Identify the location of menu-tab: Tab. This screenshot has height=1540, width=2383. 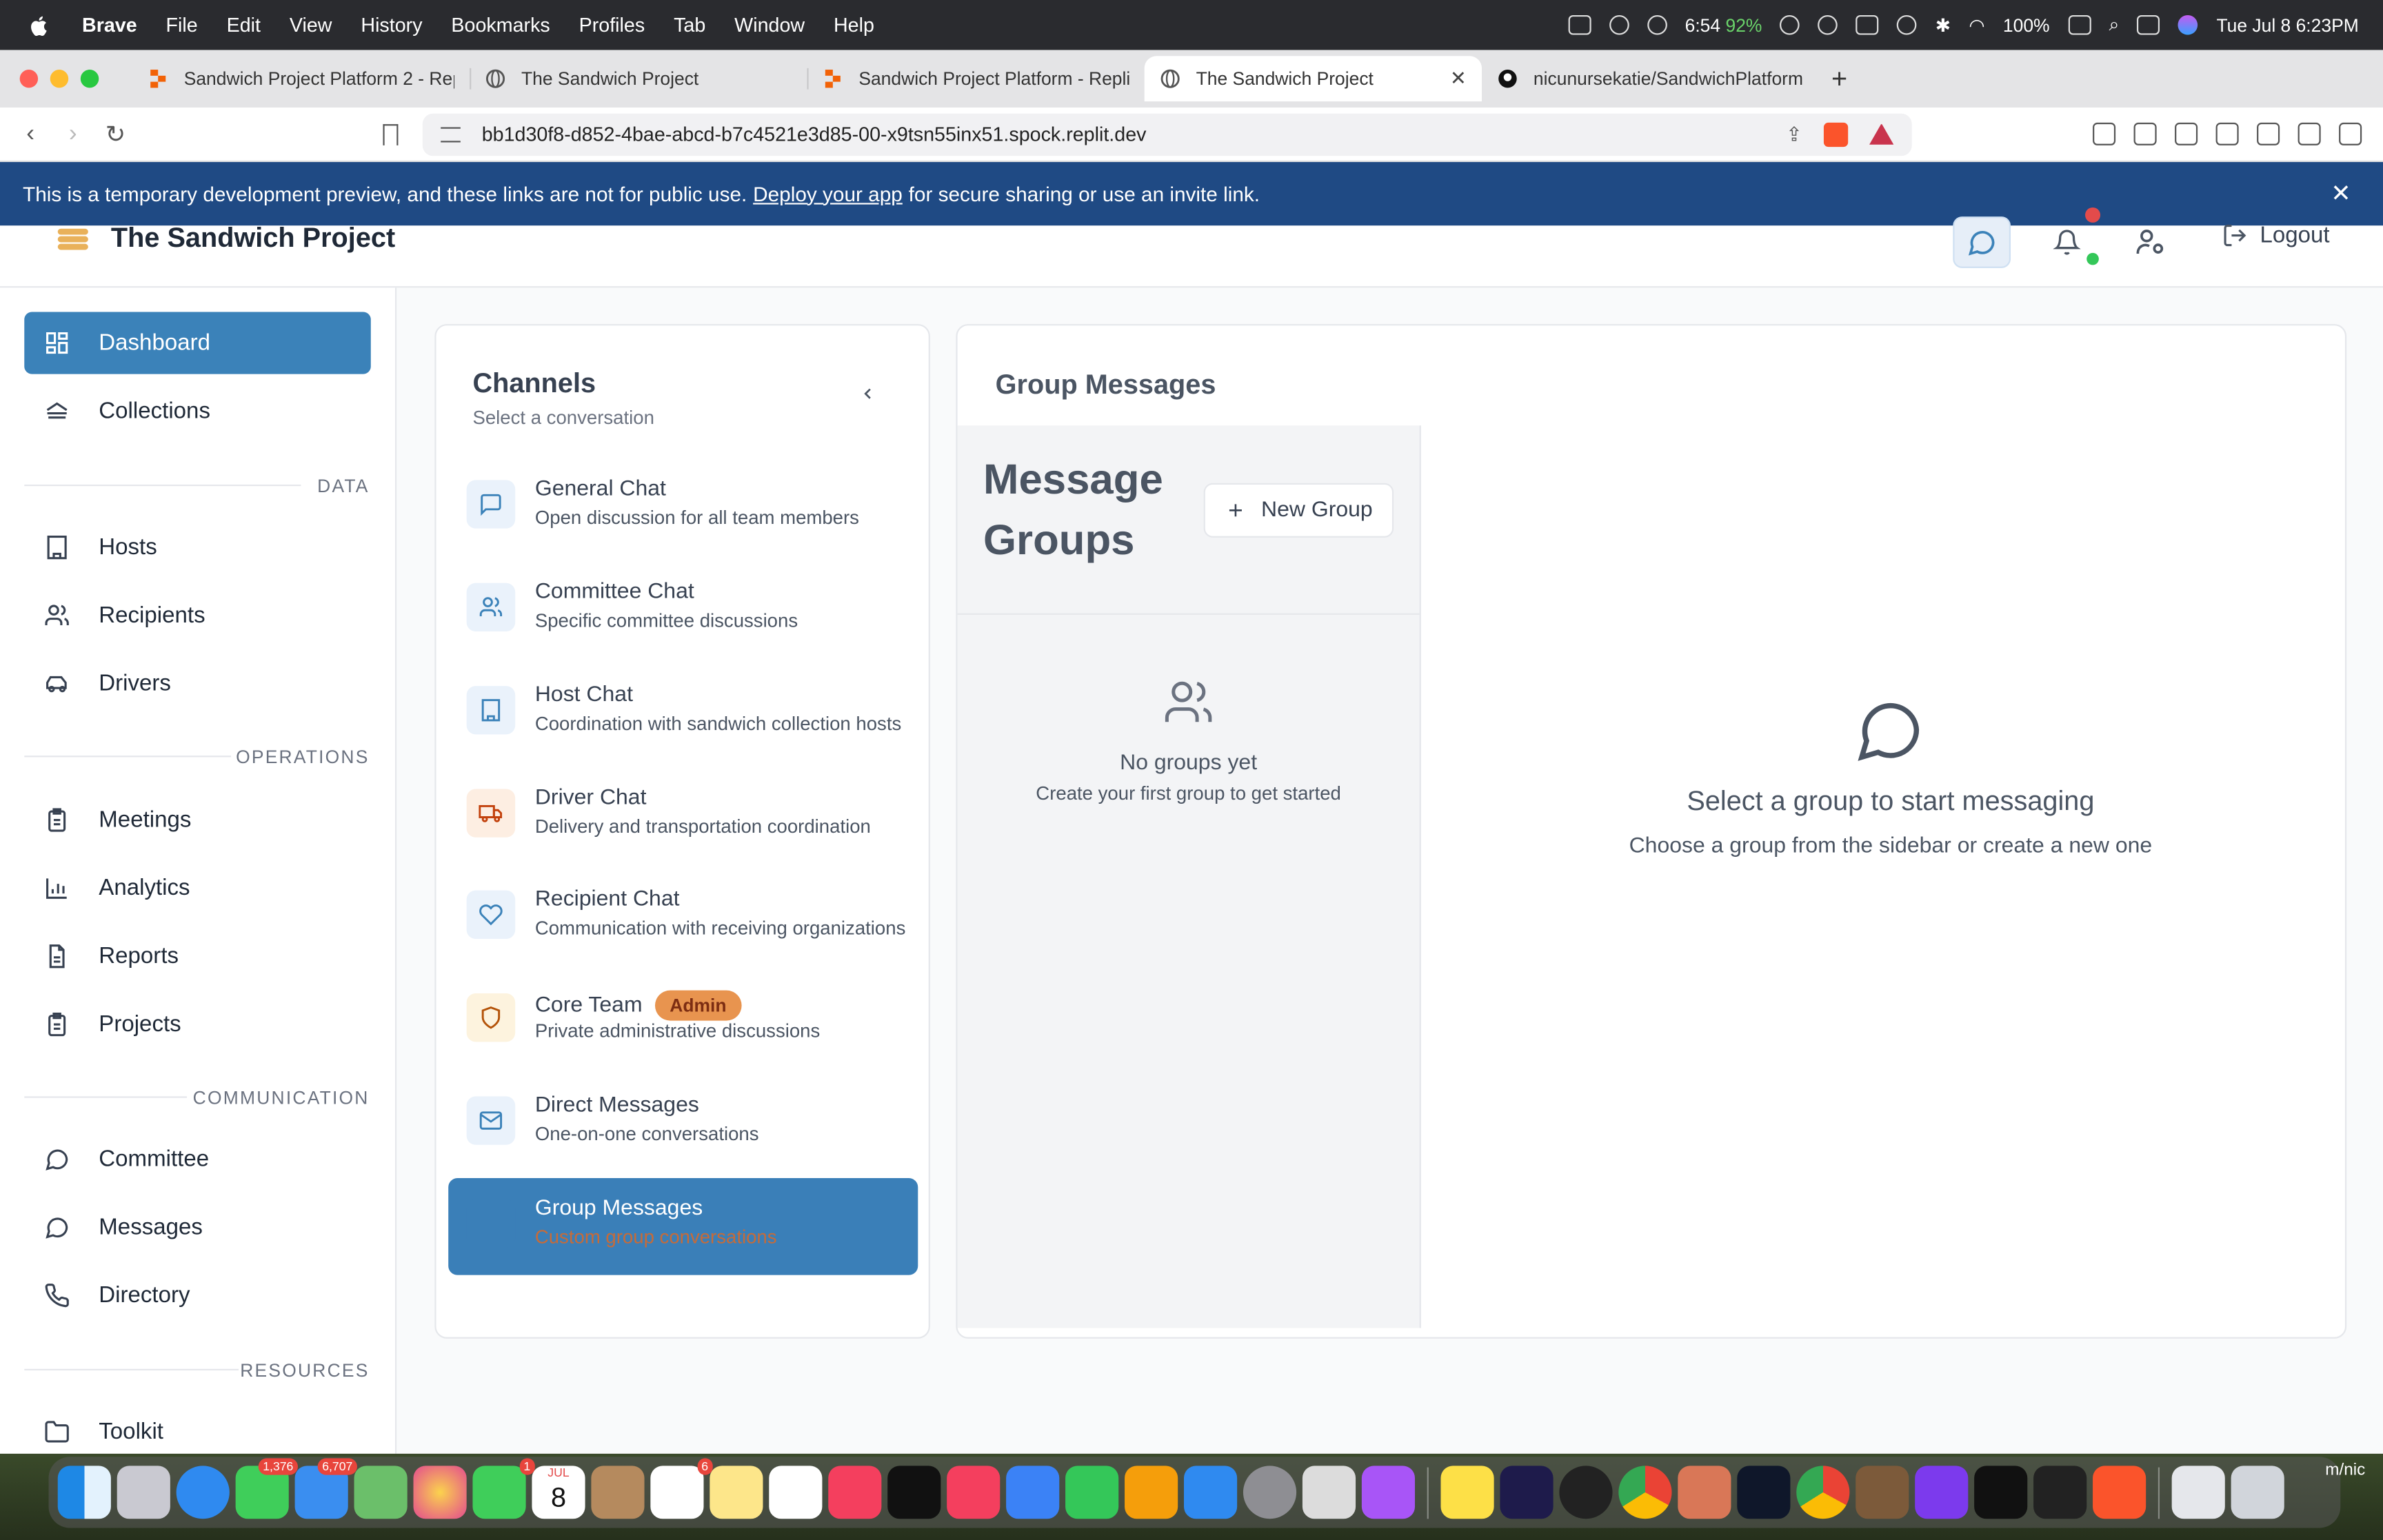
(689, 26).